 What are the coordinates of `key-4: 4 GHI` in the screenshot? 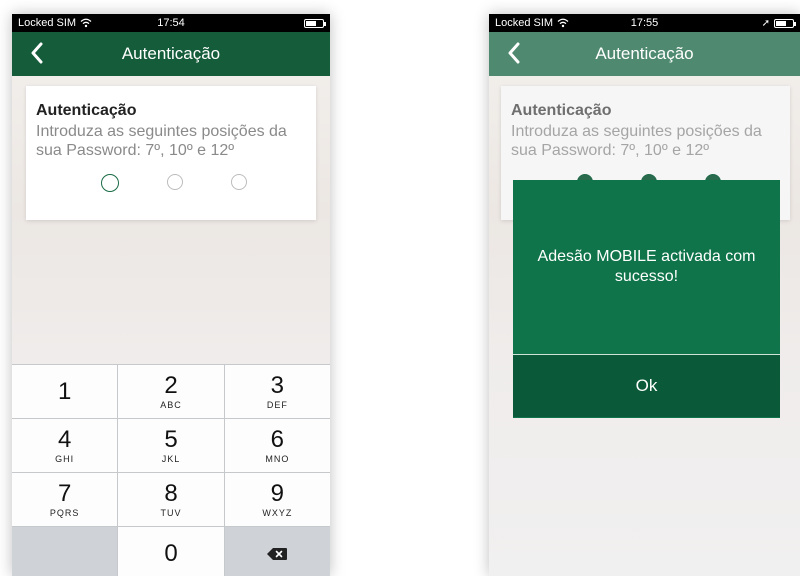 It's located at (65, 445).